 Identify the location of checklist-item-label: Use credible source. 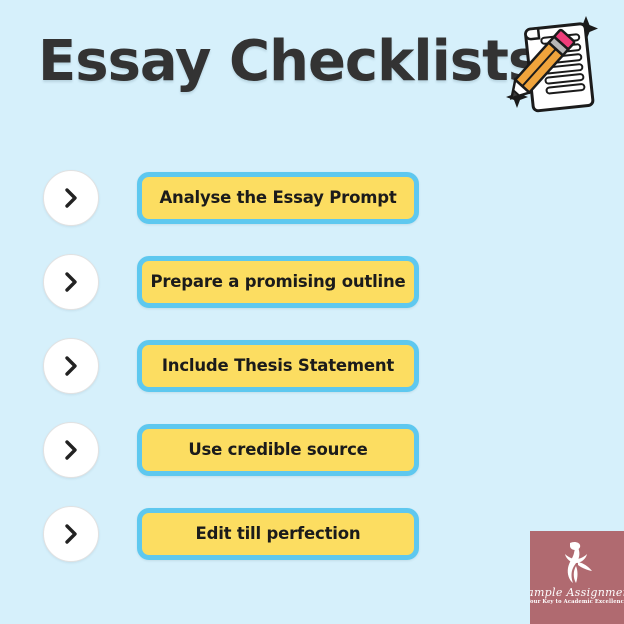
(278, 449).